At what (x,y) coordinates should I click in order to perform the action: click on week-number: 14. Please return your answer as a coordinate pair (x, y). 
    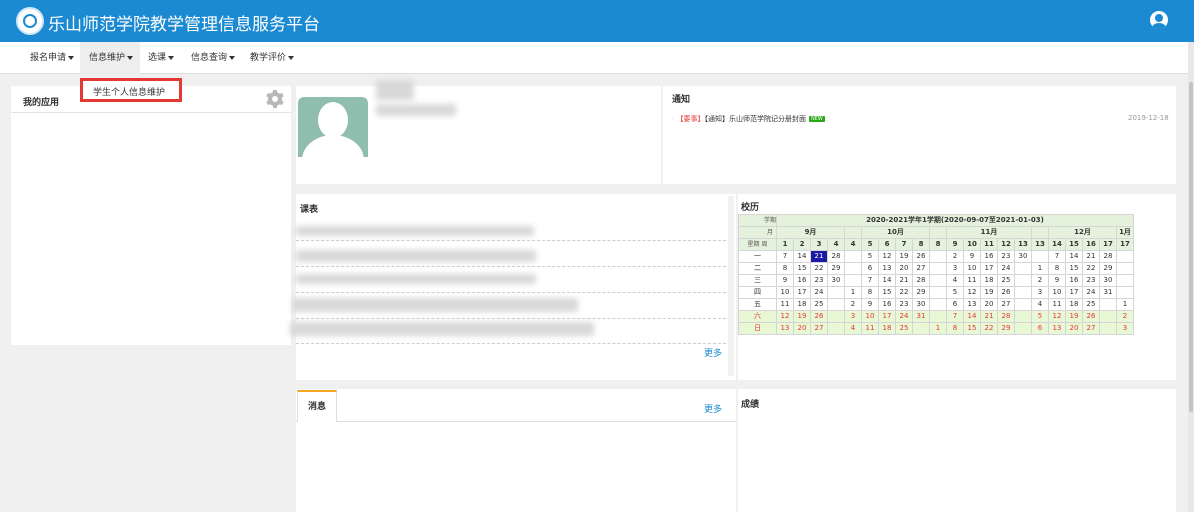
    Looking at the image, I should click on (1057, 244).